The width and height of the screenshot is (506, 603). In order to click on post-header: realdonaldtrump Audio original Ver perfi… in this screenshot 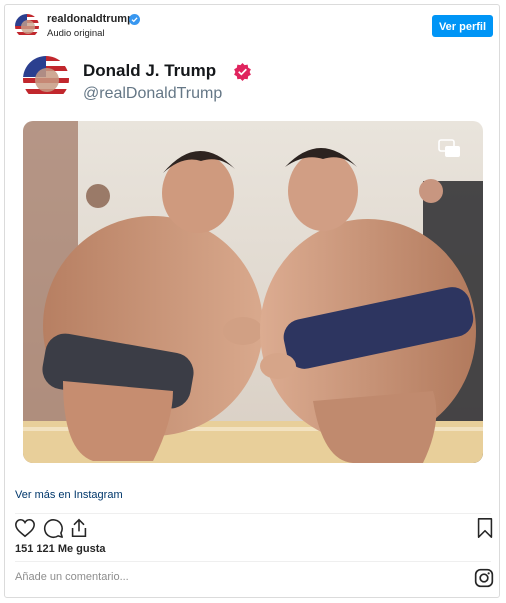, I will do `click(252, 27)`.